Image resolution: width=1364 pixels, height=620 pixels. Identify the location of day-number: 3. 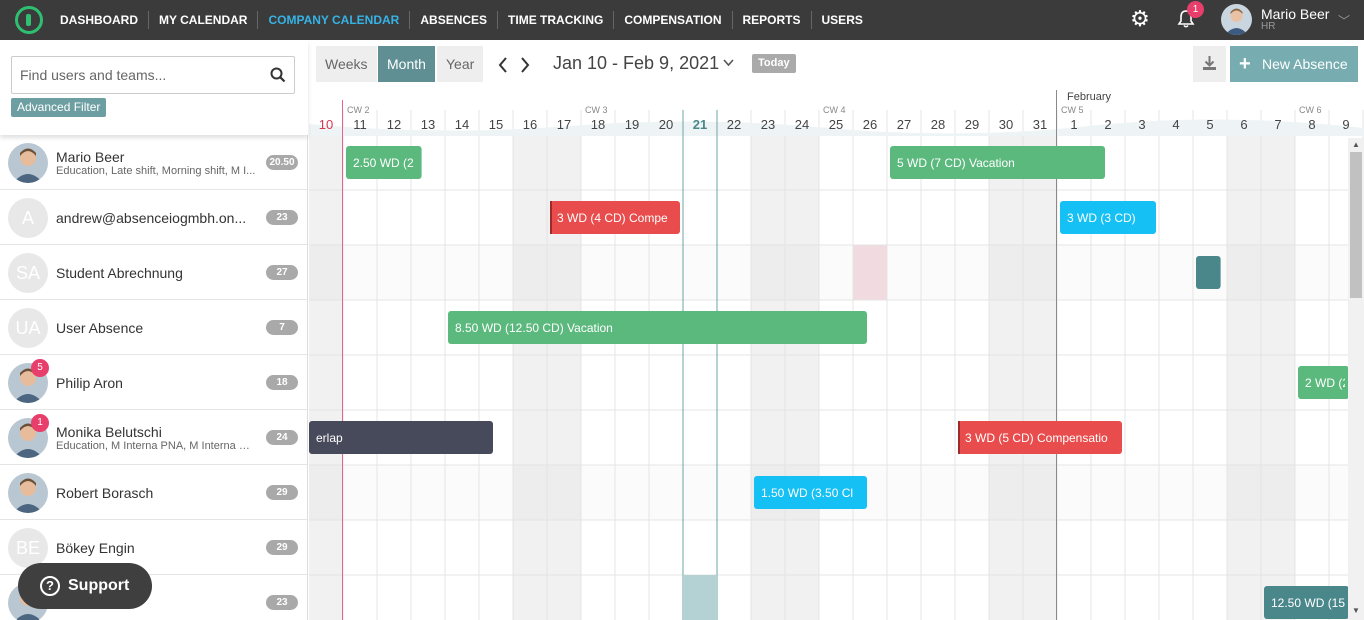
(1141, 124).